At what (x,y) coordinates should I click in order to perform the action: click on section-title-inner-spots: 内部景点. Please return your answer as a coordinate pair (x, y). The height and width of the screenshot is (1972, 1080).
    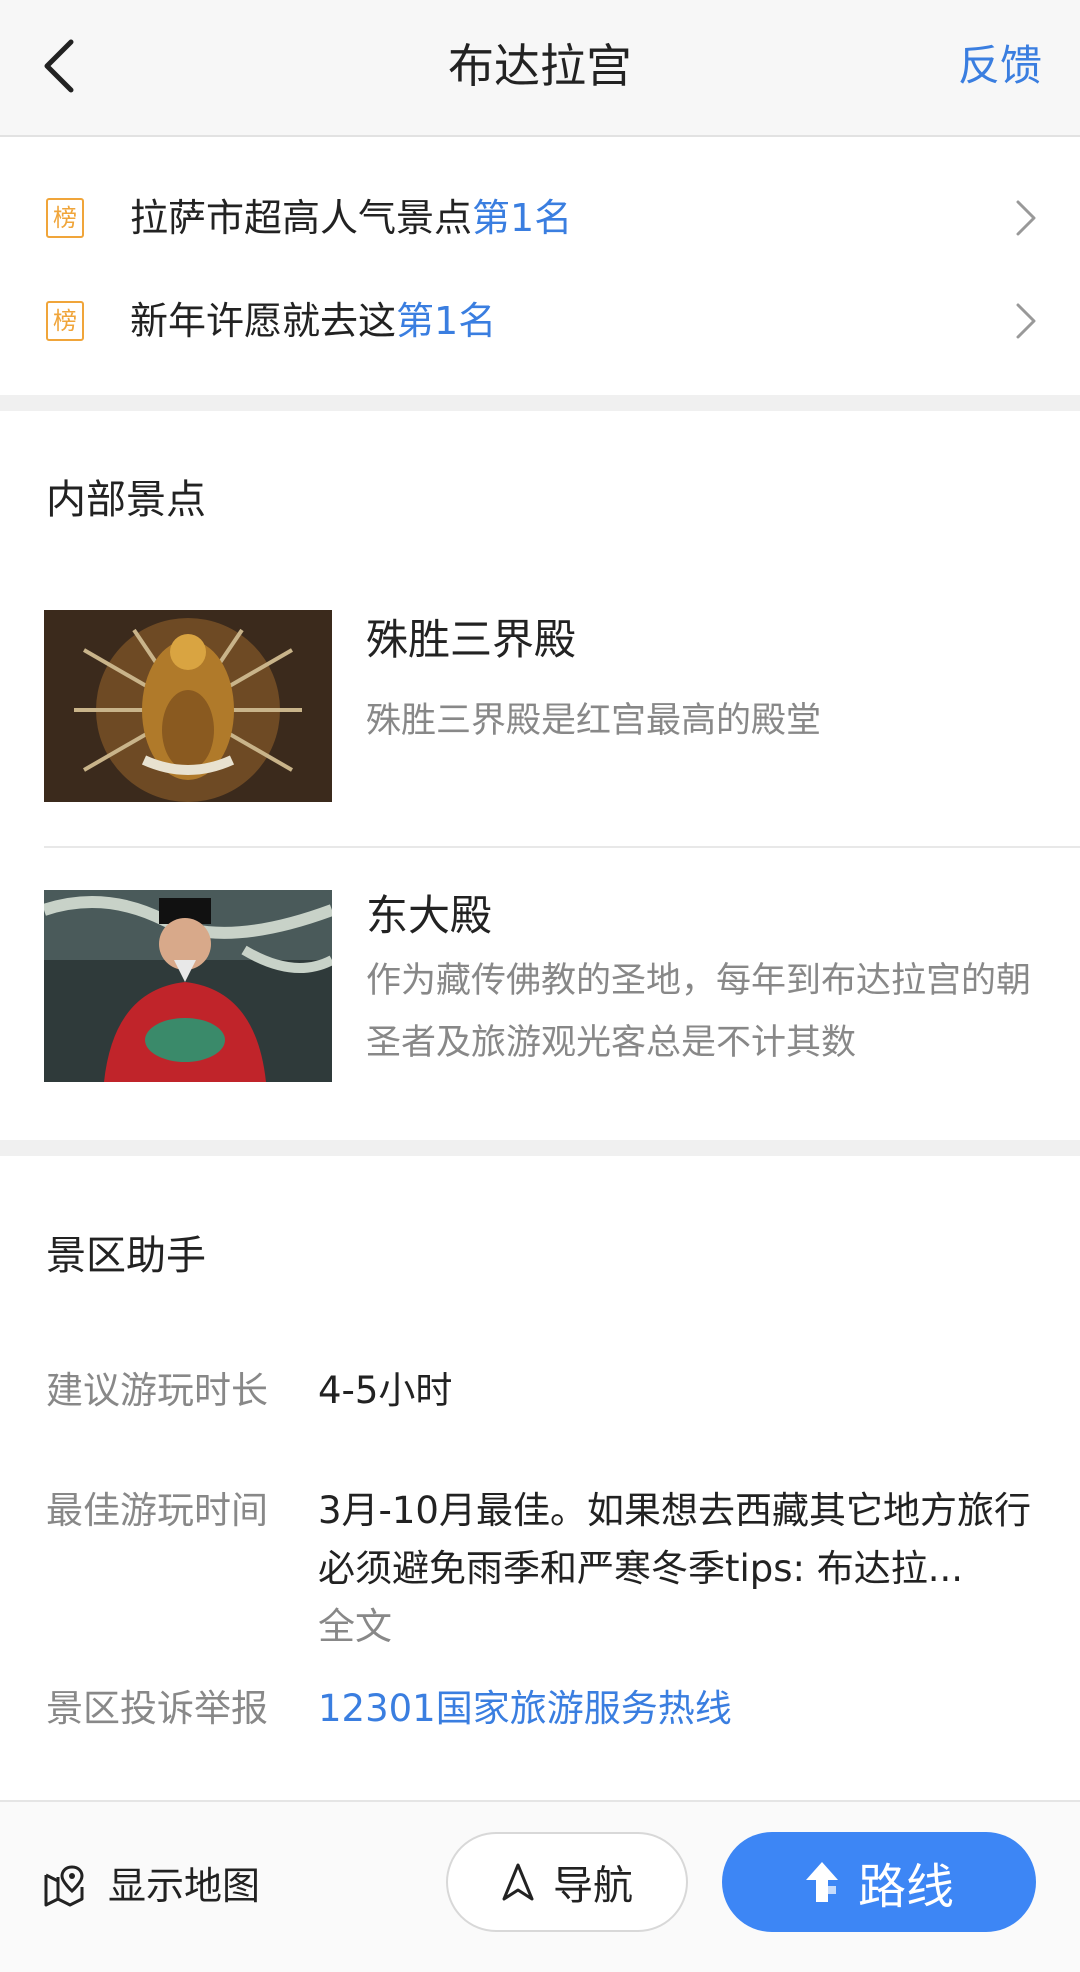
    Looking at the image, I should click on (126, 500).